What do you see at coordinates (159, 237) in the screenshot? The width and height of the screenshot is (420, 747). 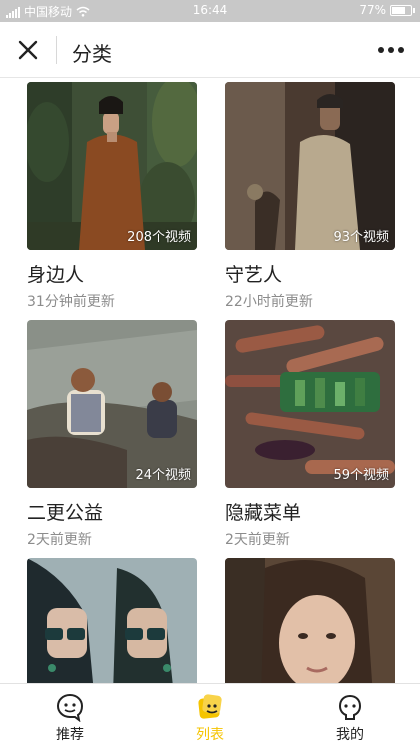 I see `video-count: 208个视频` at bounding box center [159, 237].